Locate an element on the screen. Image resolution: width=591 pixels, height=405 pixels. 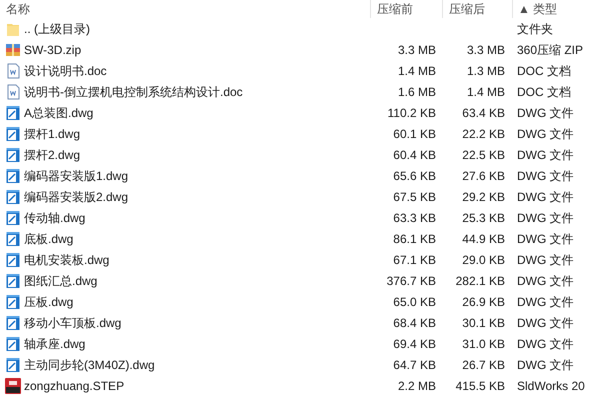
original-size: 2.2 MB is located at coordinates (417, 385).